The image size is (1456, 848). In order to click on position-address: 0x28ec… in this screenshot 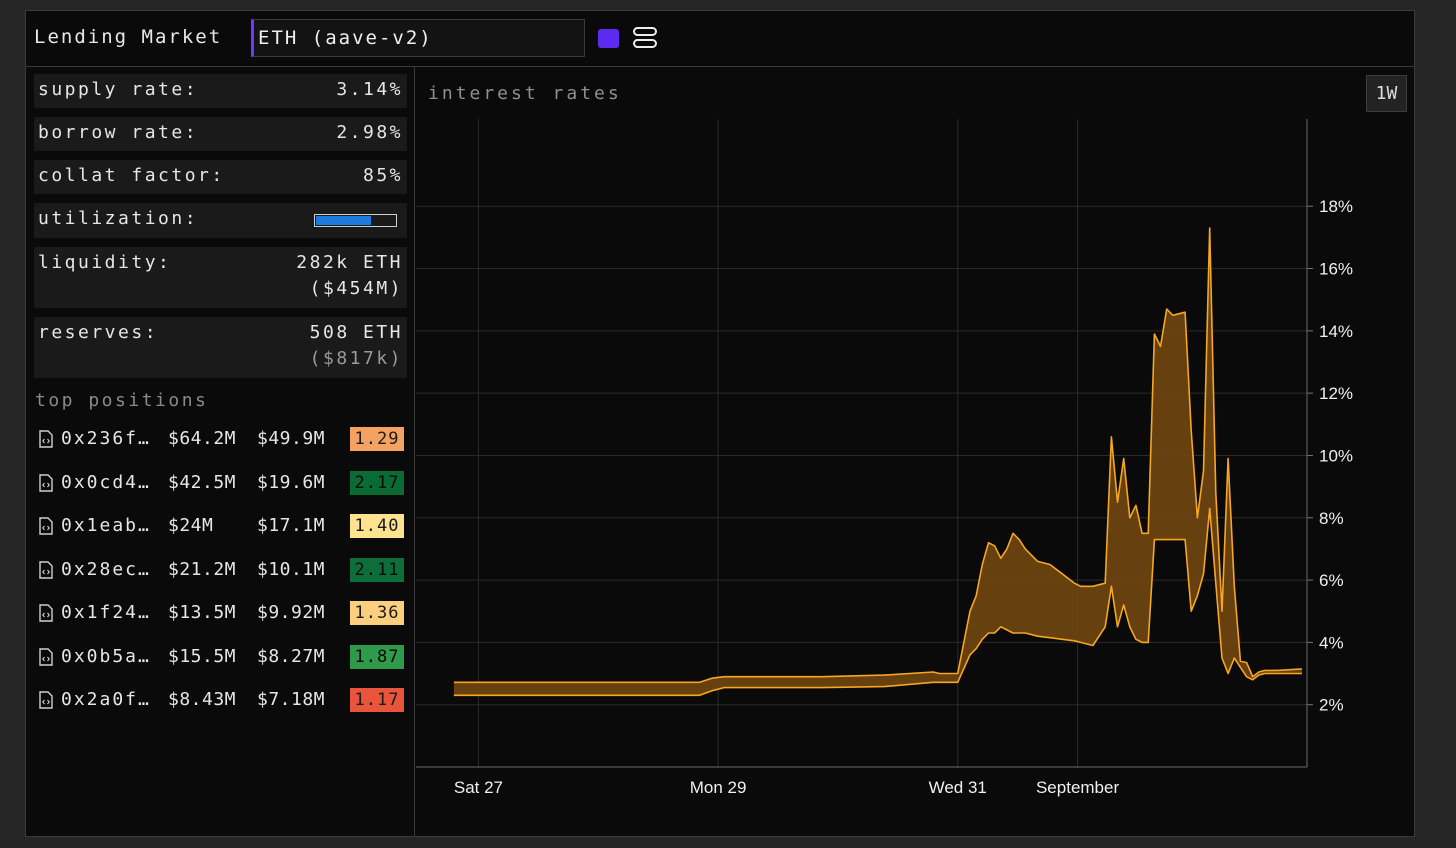, I will do `click(106, 569)`.